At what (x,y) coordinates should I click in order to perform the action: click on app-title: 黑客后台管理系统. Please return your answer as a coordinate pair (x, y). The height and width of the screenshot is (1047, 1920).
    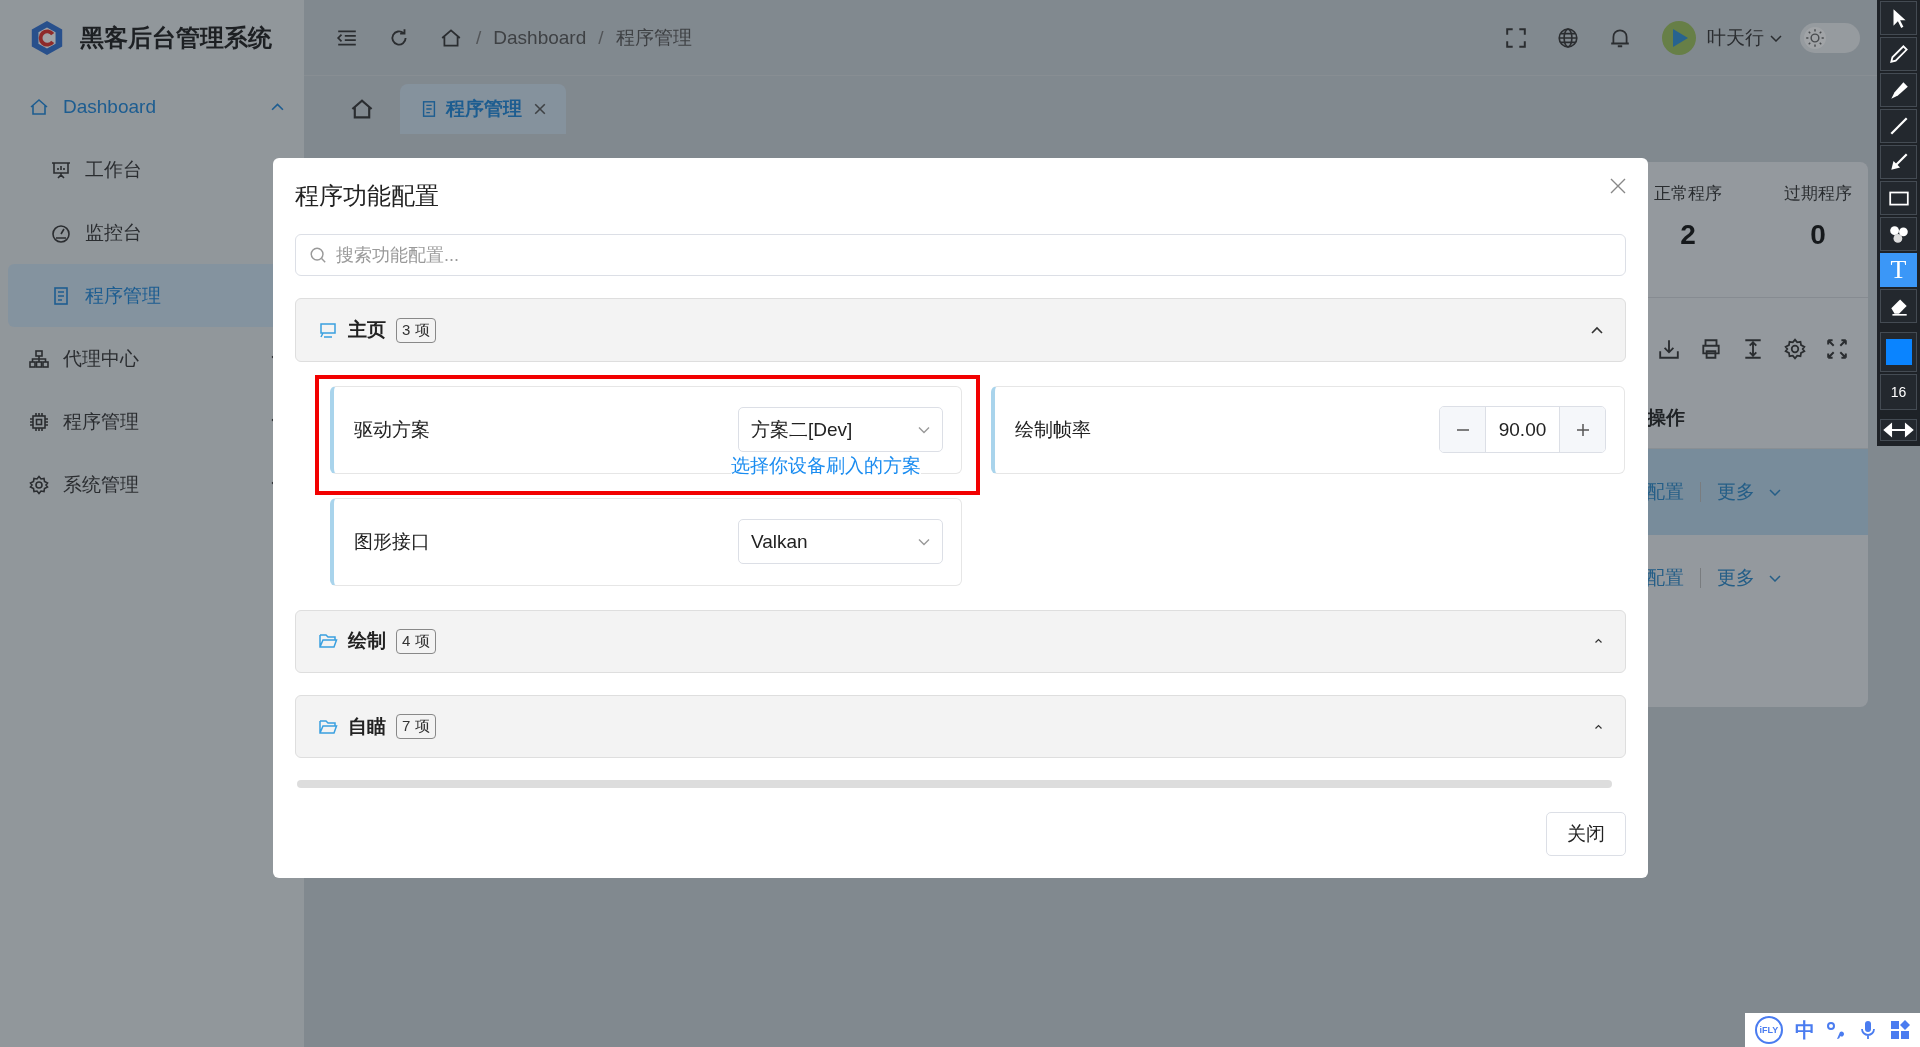
    Looking at the image, I should click on (176, 37).